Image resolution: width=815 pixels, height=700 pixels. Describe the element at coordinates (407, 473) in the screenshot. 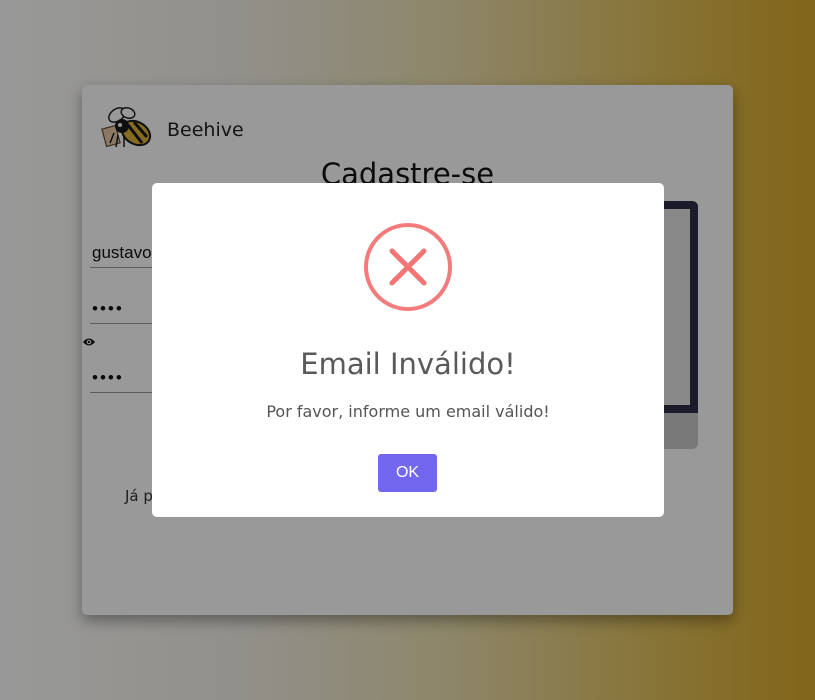

I see `ok-button: OK` at that location.